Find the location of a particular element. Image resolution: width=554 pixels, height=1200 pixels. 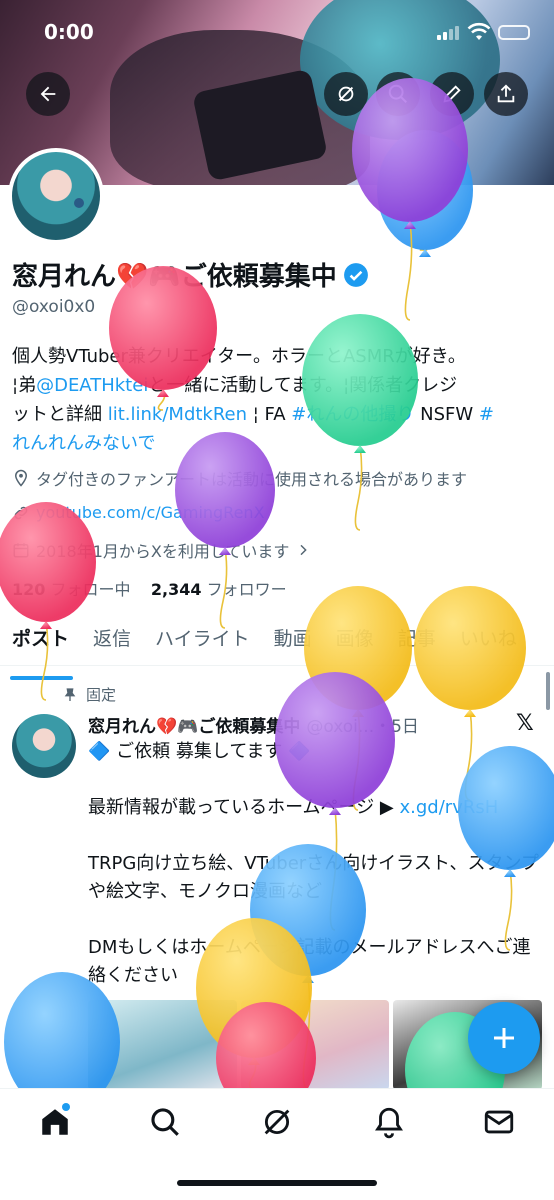

notifications-icon is located at coordinates (389, 1122).